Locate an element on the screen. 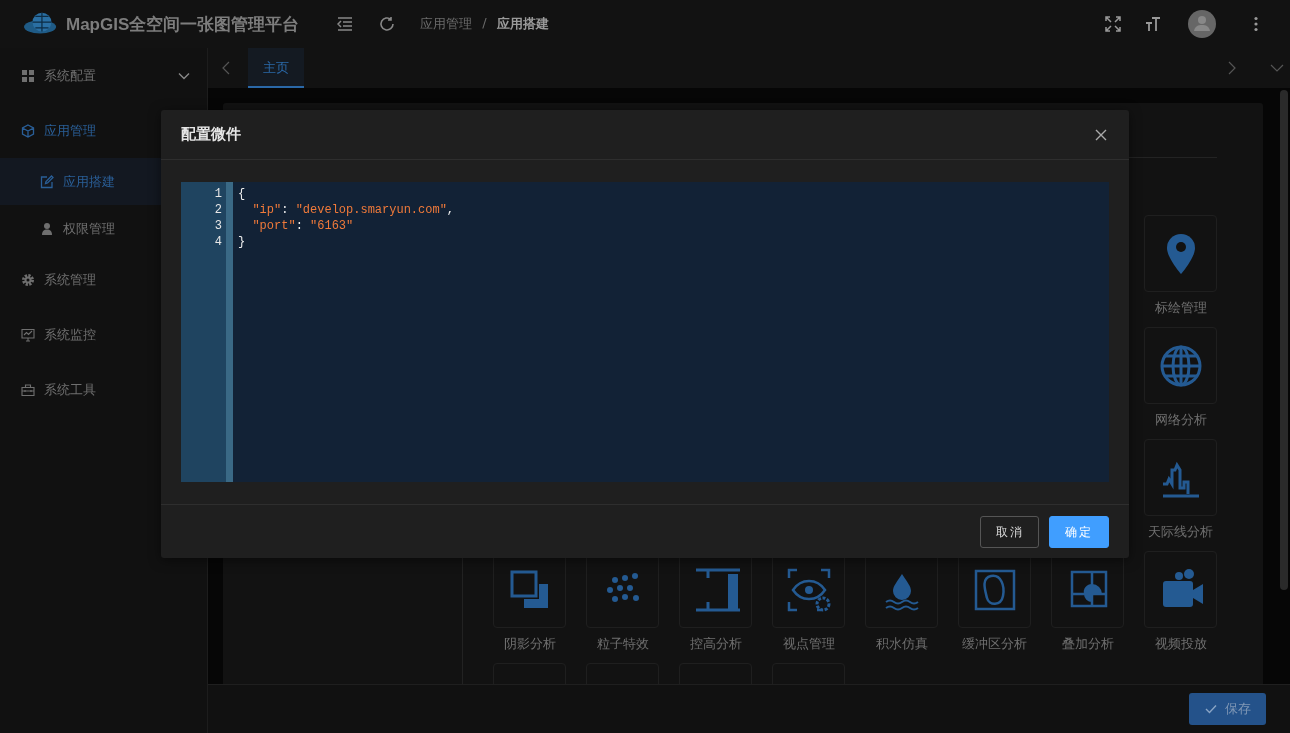 The height and width of the screenshot is (733, 1290). code-line: "port": "6163" is located at coordinates (303, 226).